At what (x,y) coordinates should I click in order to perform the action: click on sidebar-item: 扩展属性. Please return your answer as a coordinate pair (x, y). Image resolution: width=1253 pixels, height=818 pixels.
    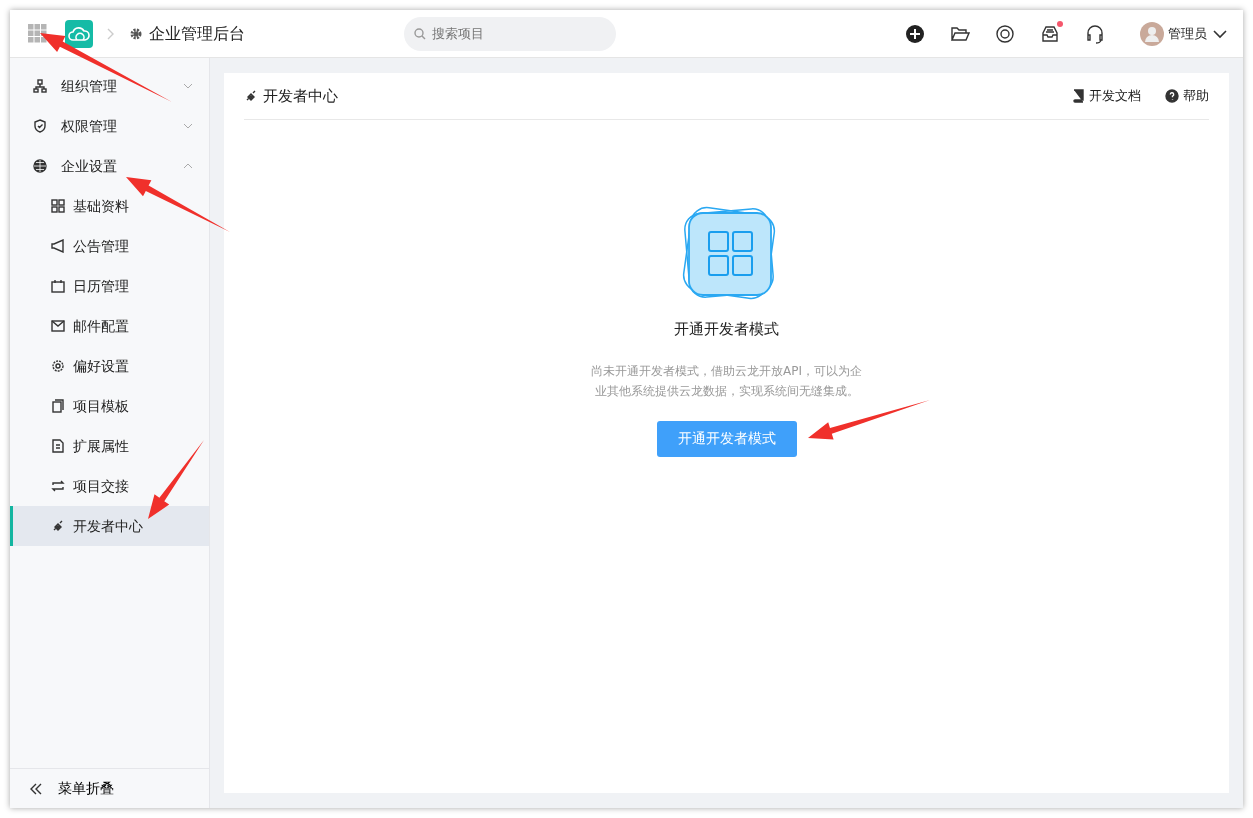
    Looking at the image, I should click on (109, 446).